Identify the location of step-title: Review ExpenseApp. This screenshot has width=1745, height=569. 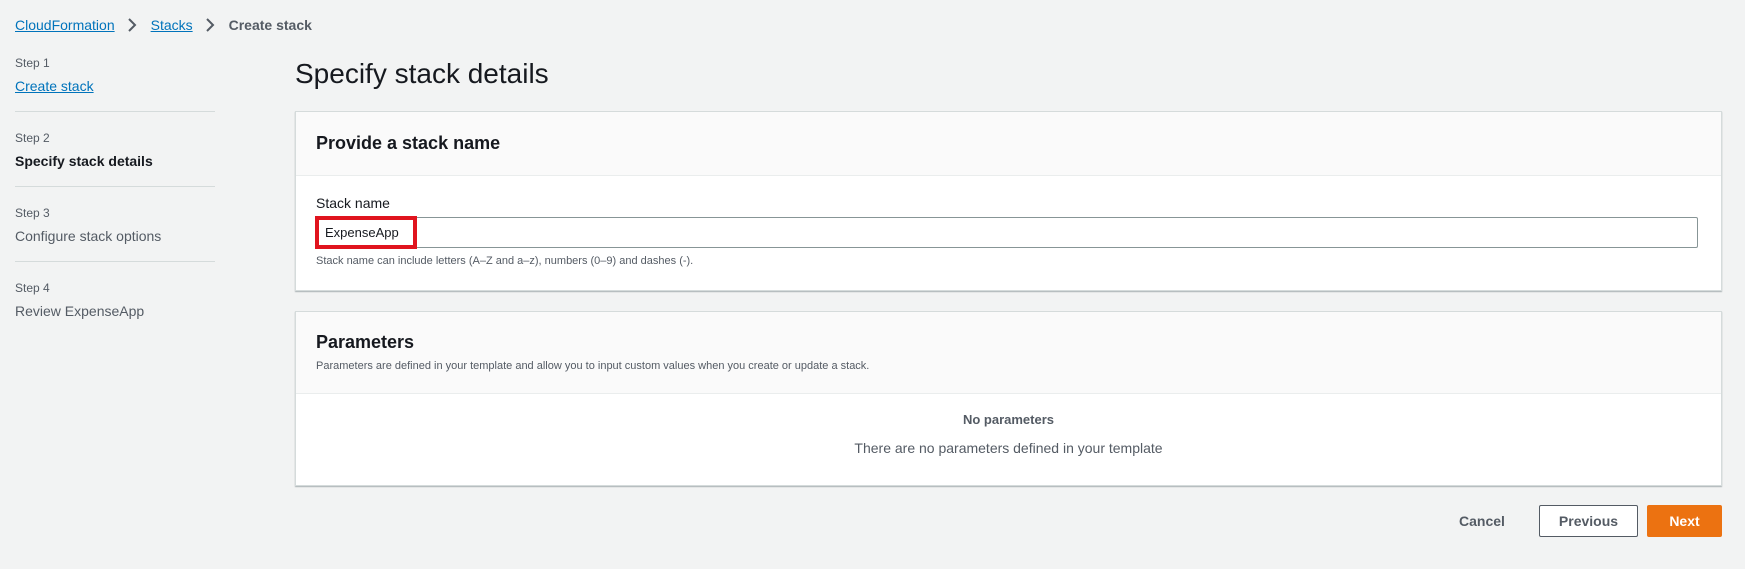
(80, 311).